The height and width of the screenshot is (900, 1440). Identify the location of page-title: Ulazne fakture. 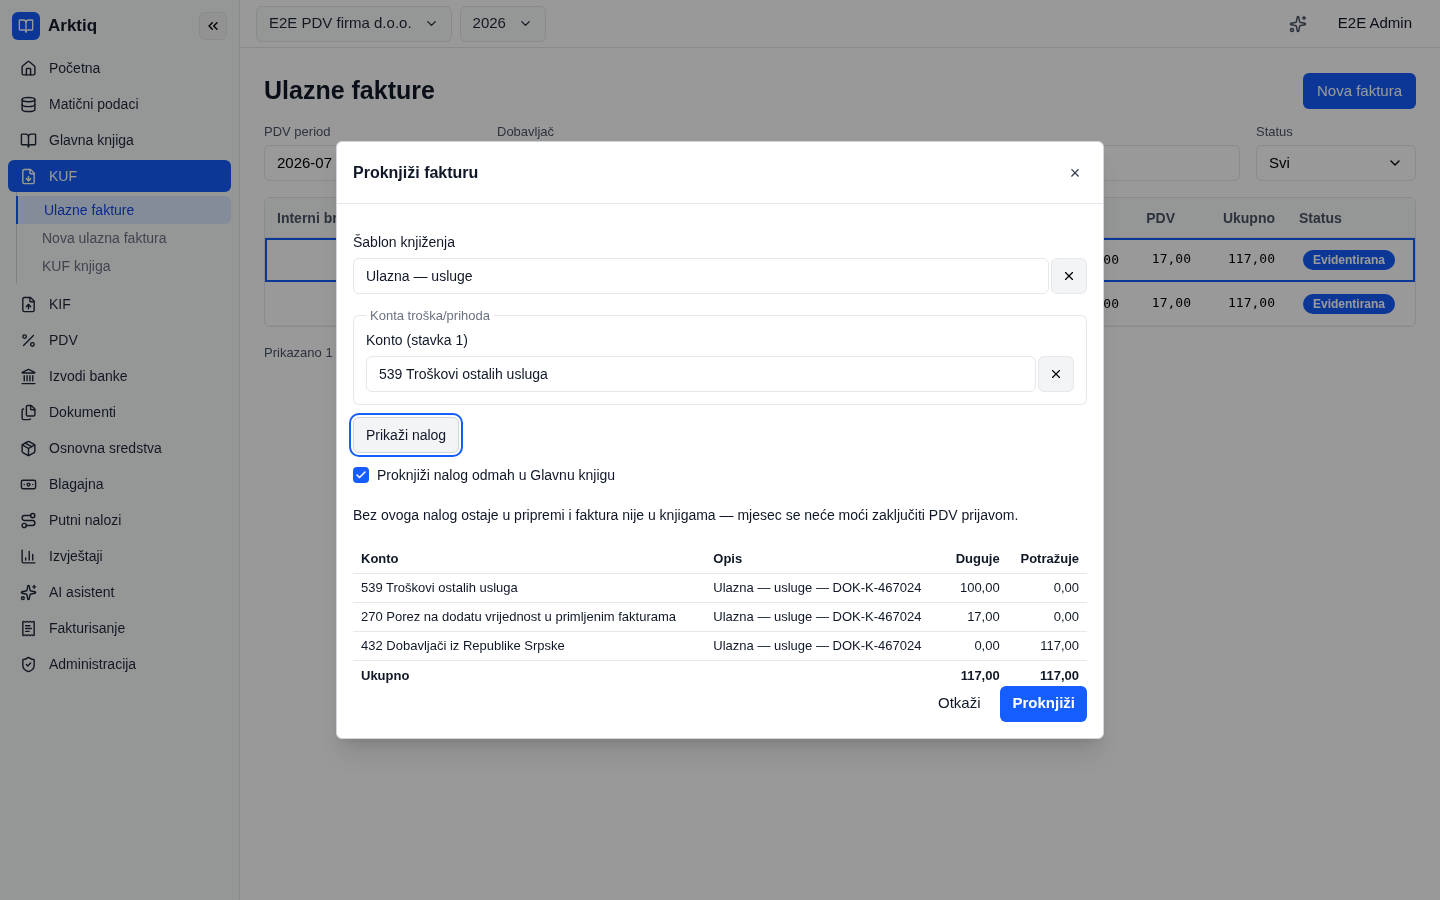
(349, 90).